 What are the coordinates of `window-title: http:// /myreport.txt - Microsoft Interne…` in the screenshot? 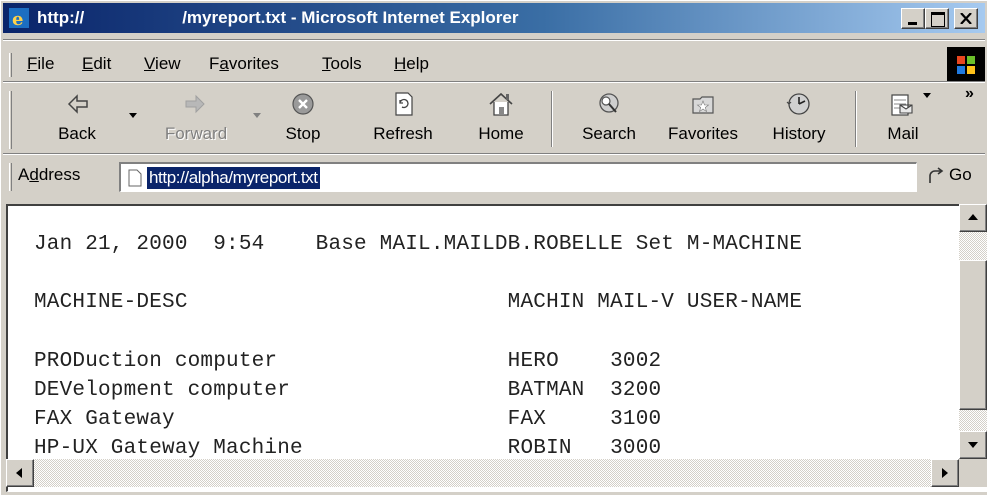 It's located at (277, 18).